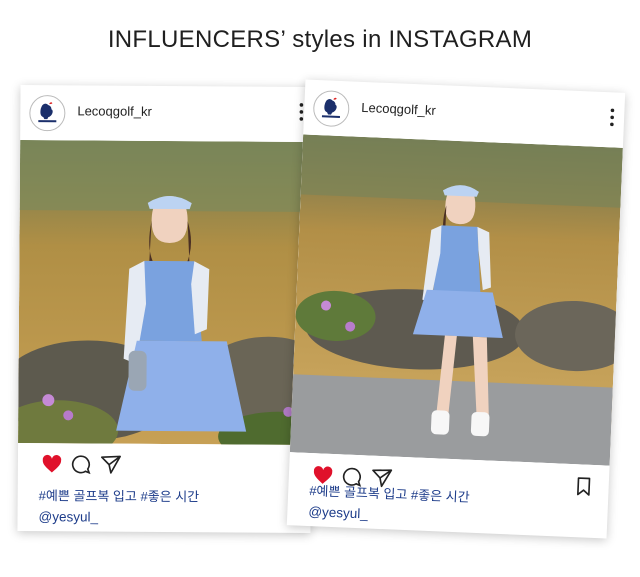 The height and width of the screenshot is (577, 640). What do you see at coordinates (81, 464) in the screenshot?
I see `comment-icon` at bounding box center [81, 464].